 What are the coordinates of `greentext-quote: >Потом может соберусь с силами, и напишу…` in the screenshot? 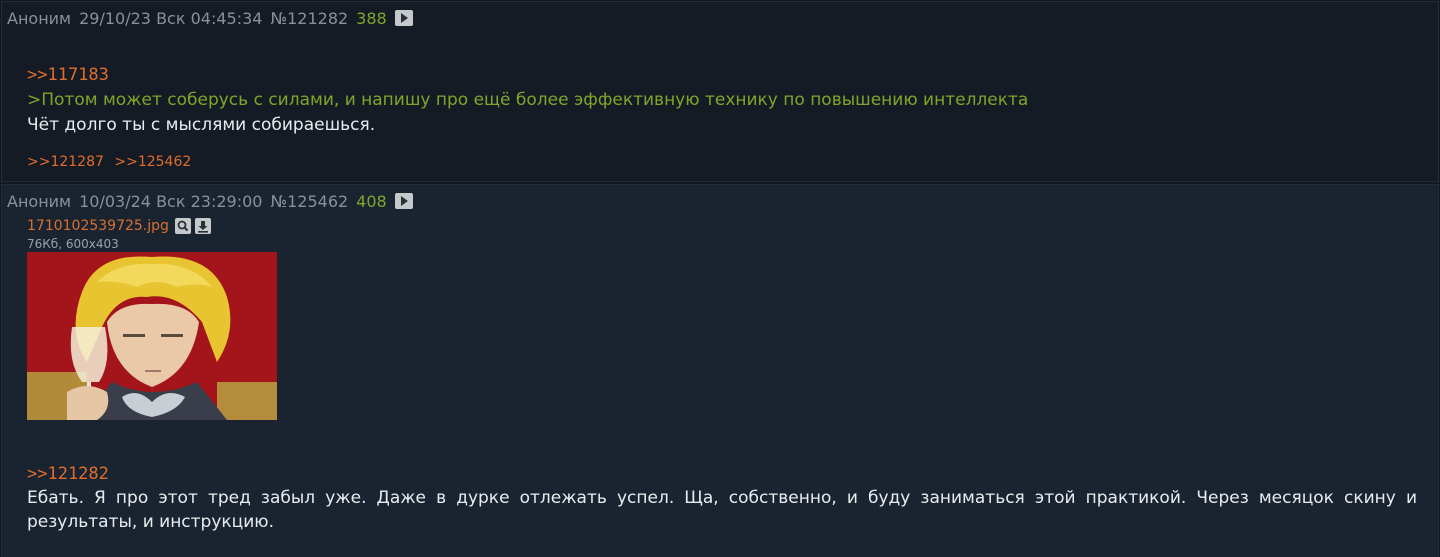 It's located at (528, 100).